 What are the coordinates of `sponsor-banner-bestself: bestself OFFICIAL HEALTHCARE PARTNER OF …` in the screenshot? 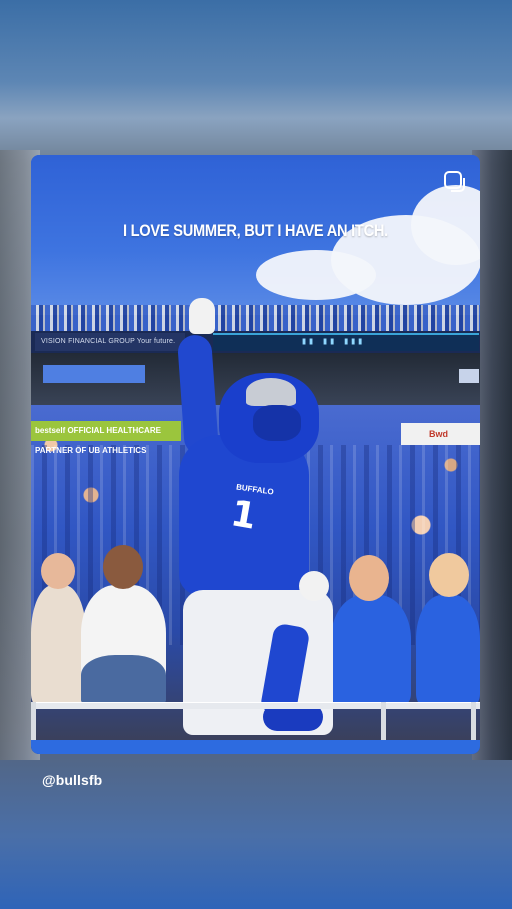 It's located at (106, 438).